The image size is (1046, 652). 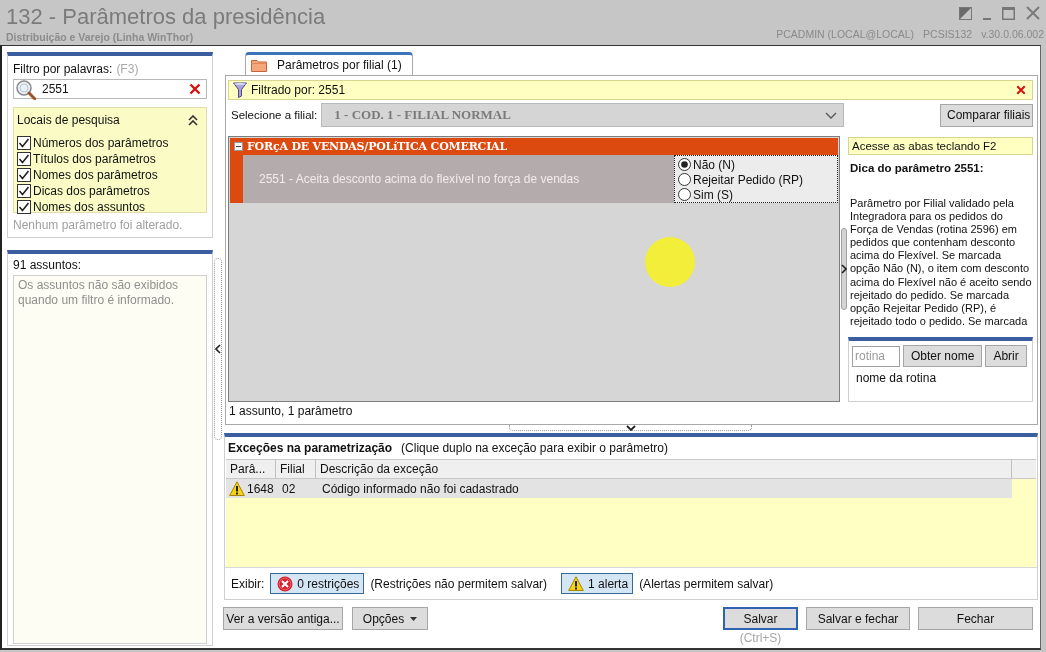 I want to click on exceptions-title: Exceções na parametrização, so click(x=310, y=448).